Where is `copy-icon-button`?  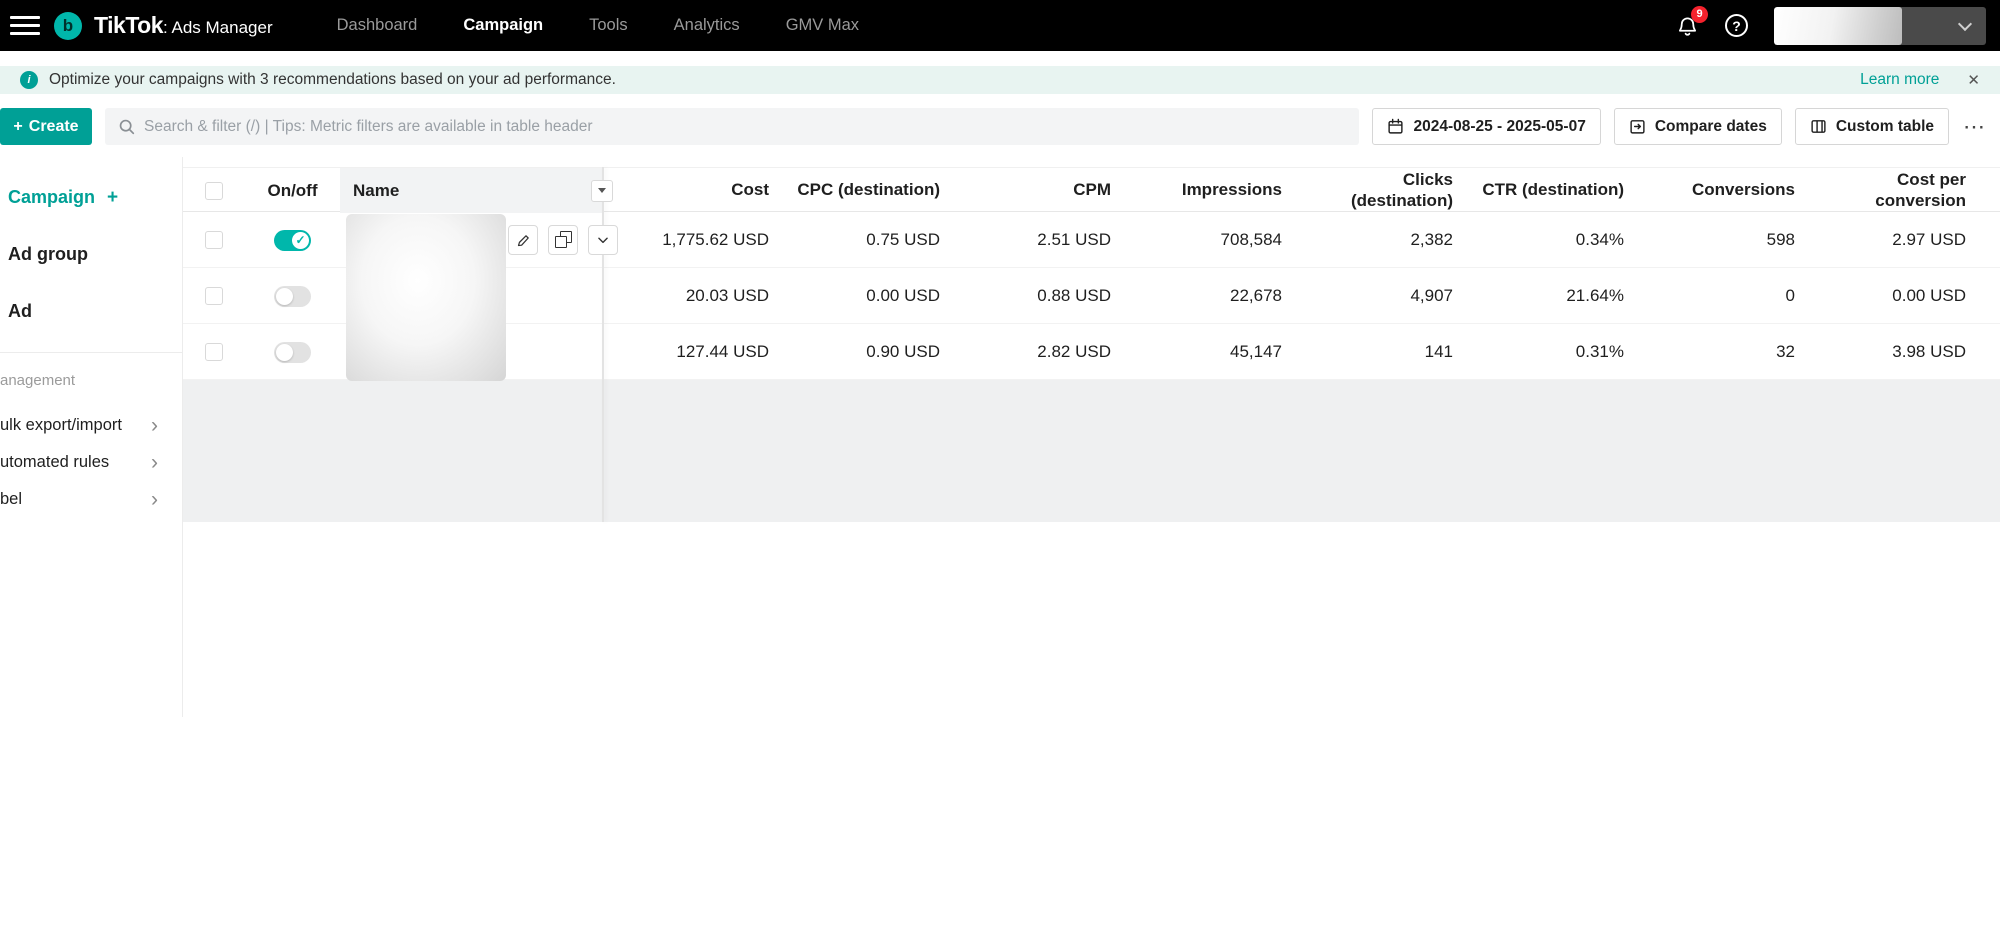
copy-icon-button is located at coordinates (563, 240).